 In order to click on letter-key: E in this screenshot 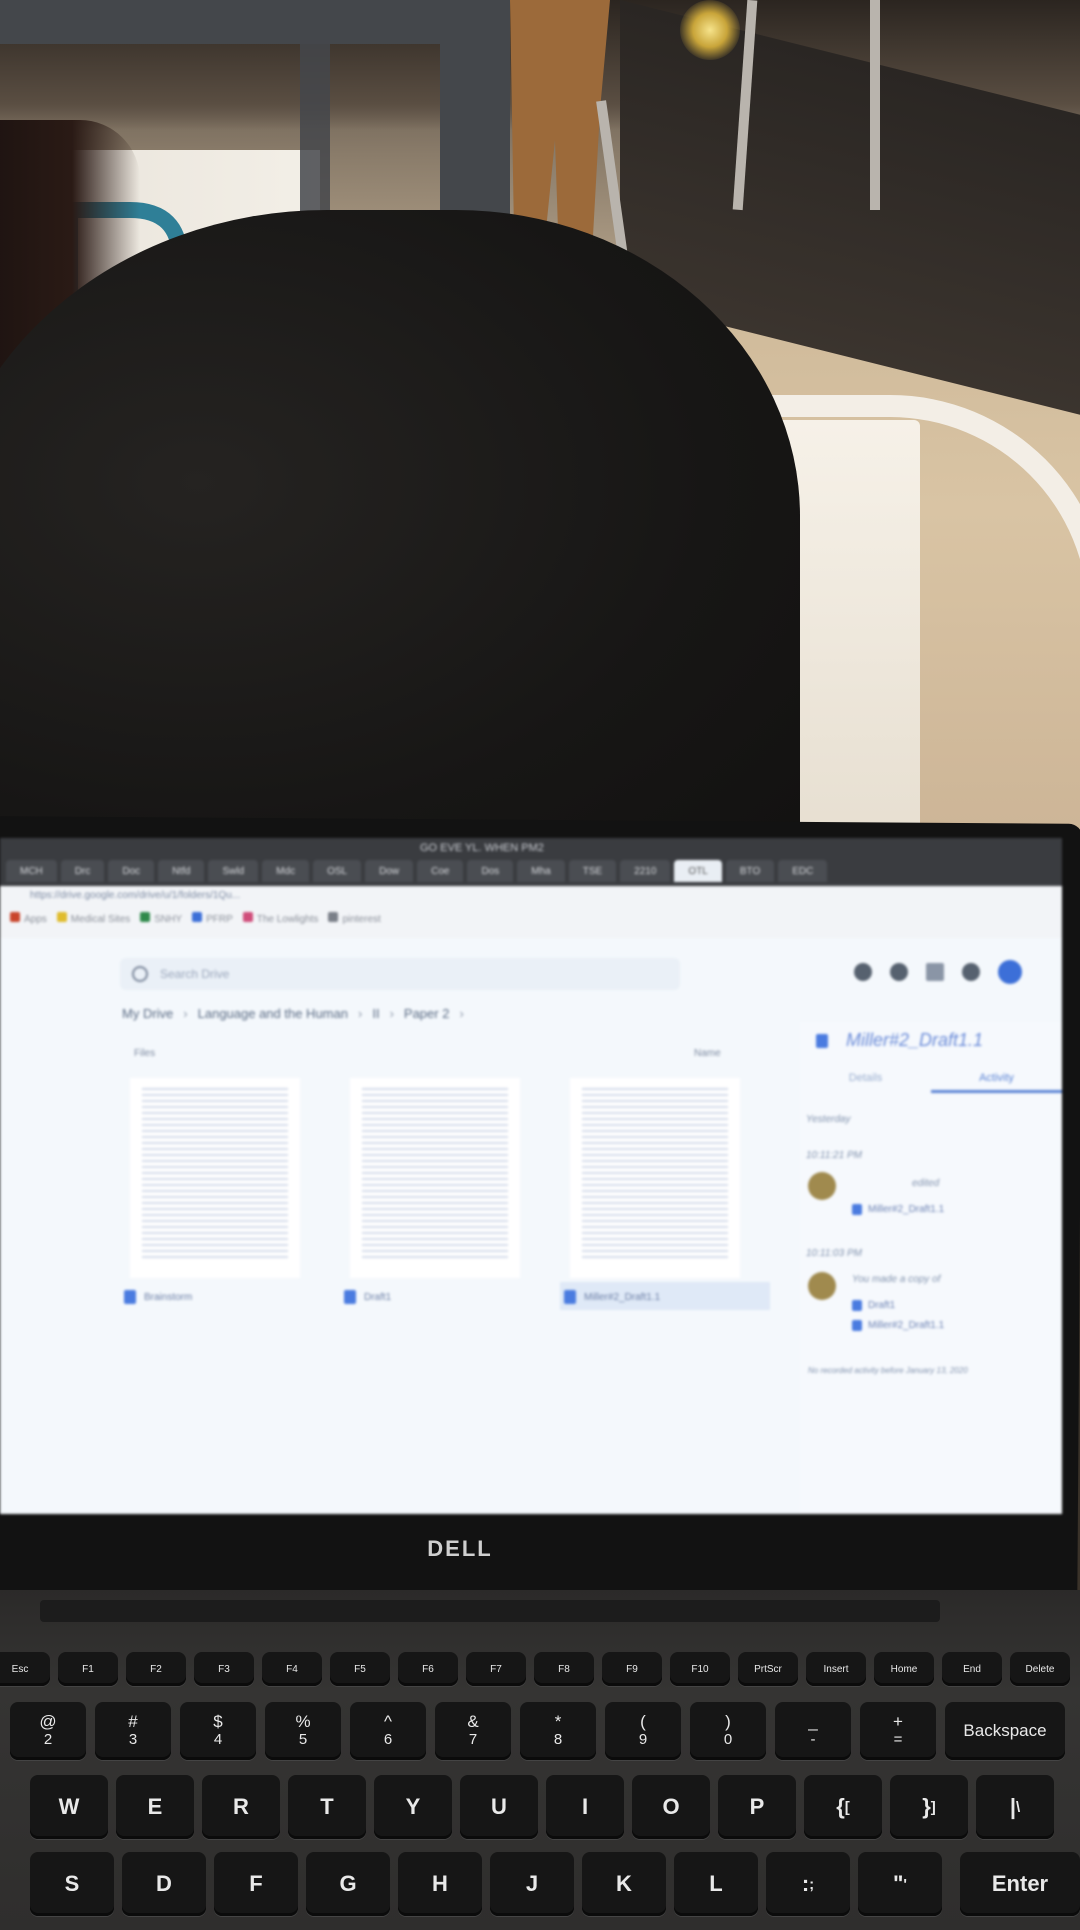, I will do `click(155, 1807)`.